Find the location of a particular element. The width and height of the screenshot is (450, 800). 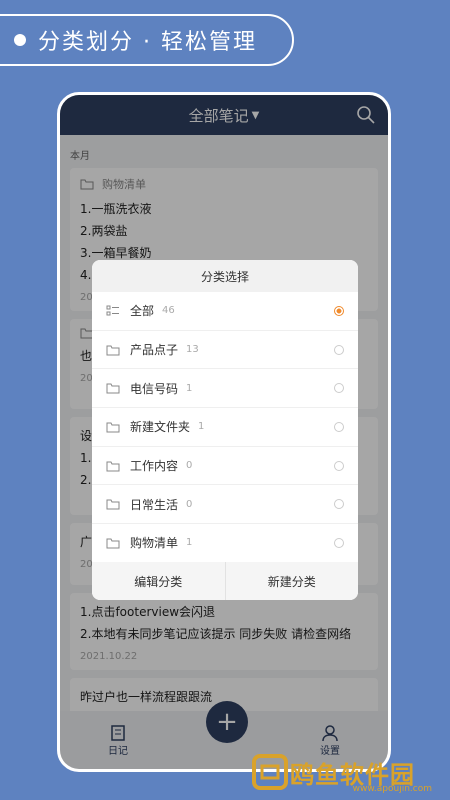

banner-text: 分类划分 · 轻松管理 is located at coordinates (147, 42).